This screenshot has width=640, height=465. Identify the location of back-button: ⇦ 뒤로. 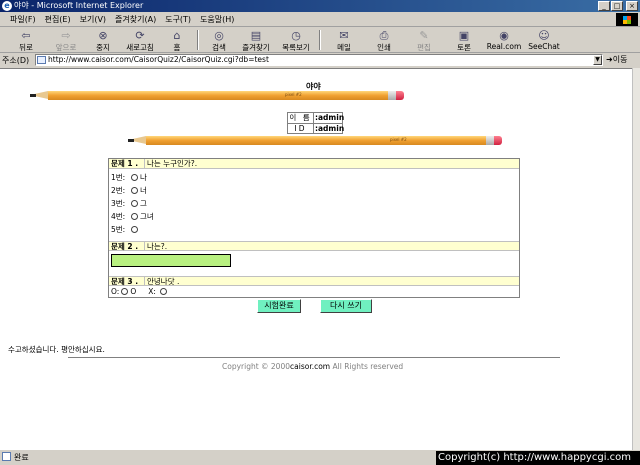
(26, 40).